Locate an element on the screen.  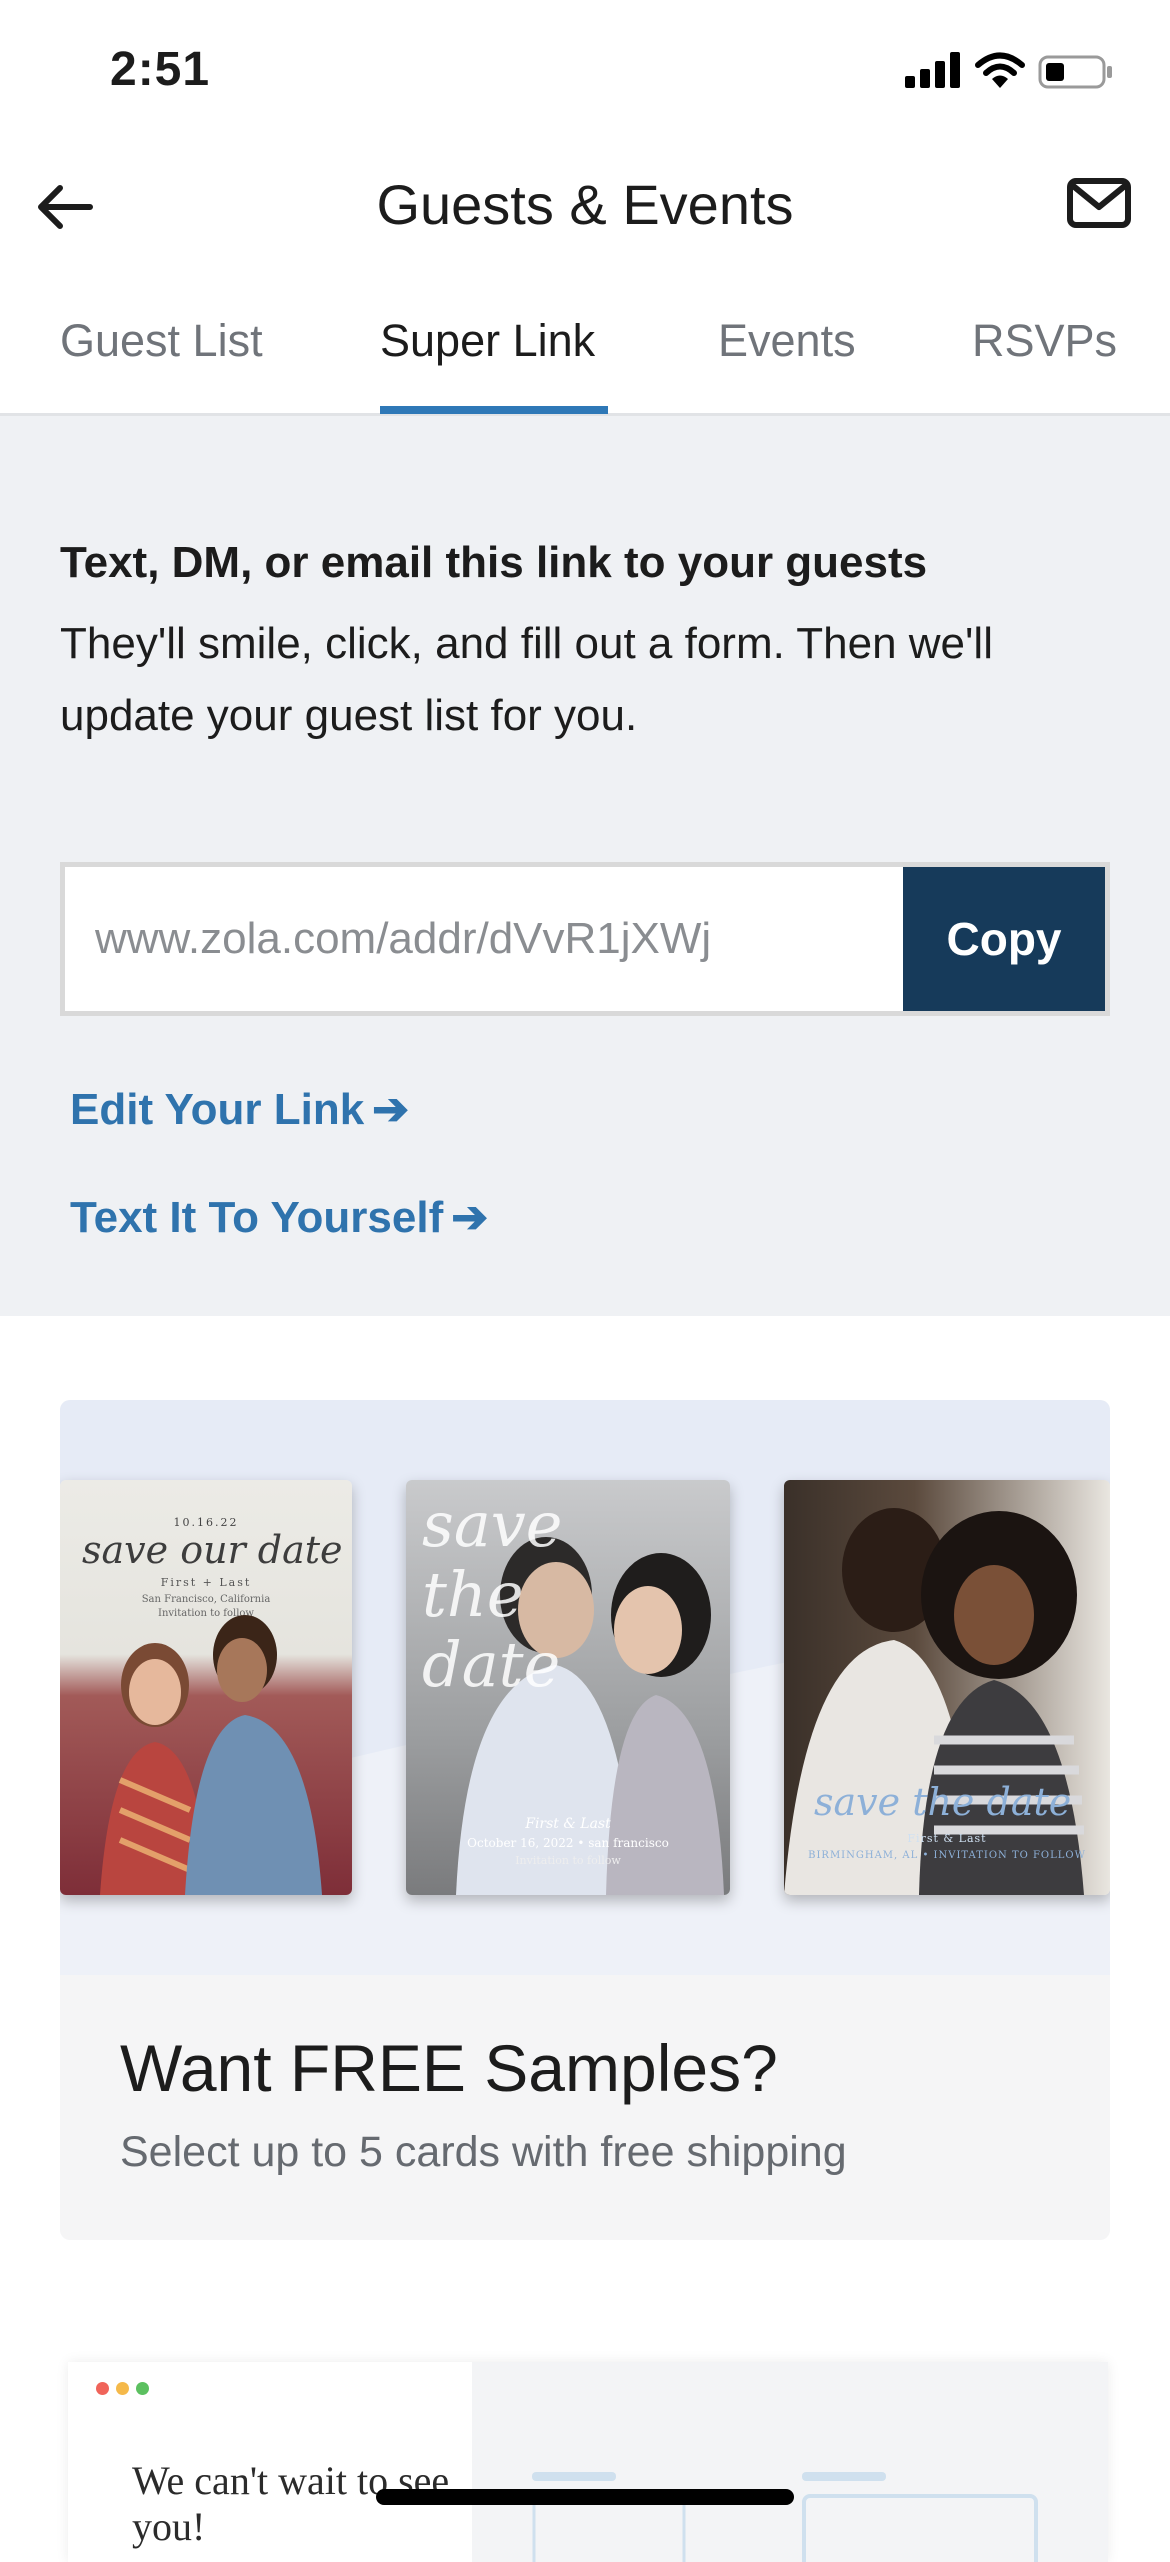
cellular-signal-icon is located at coordinates (932, 70).